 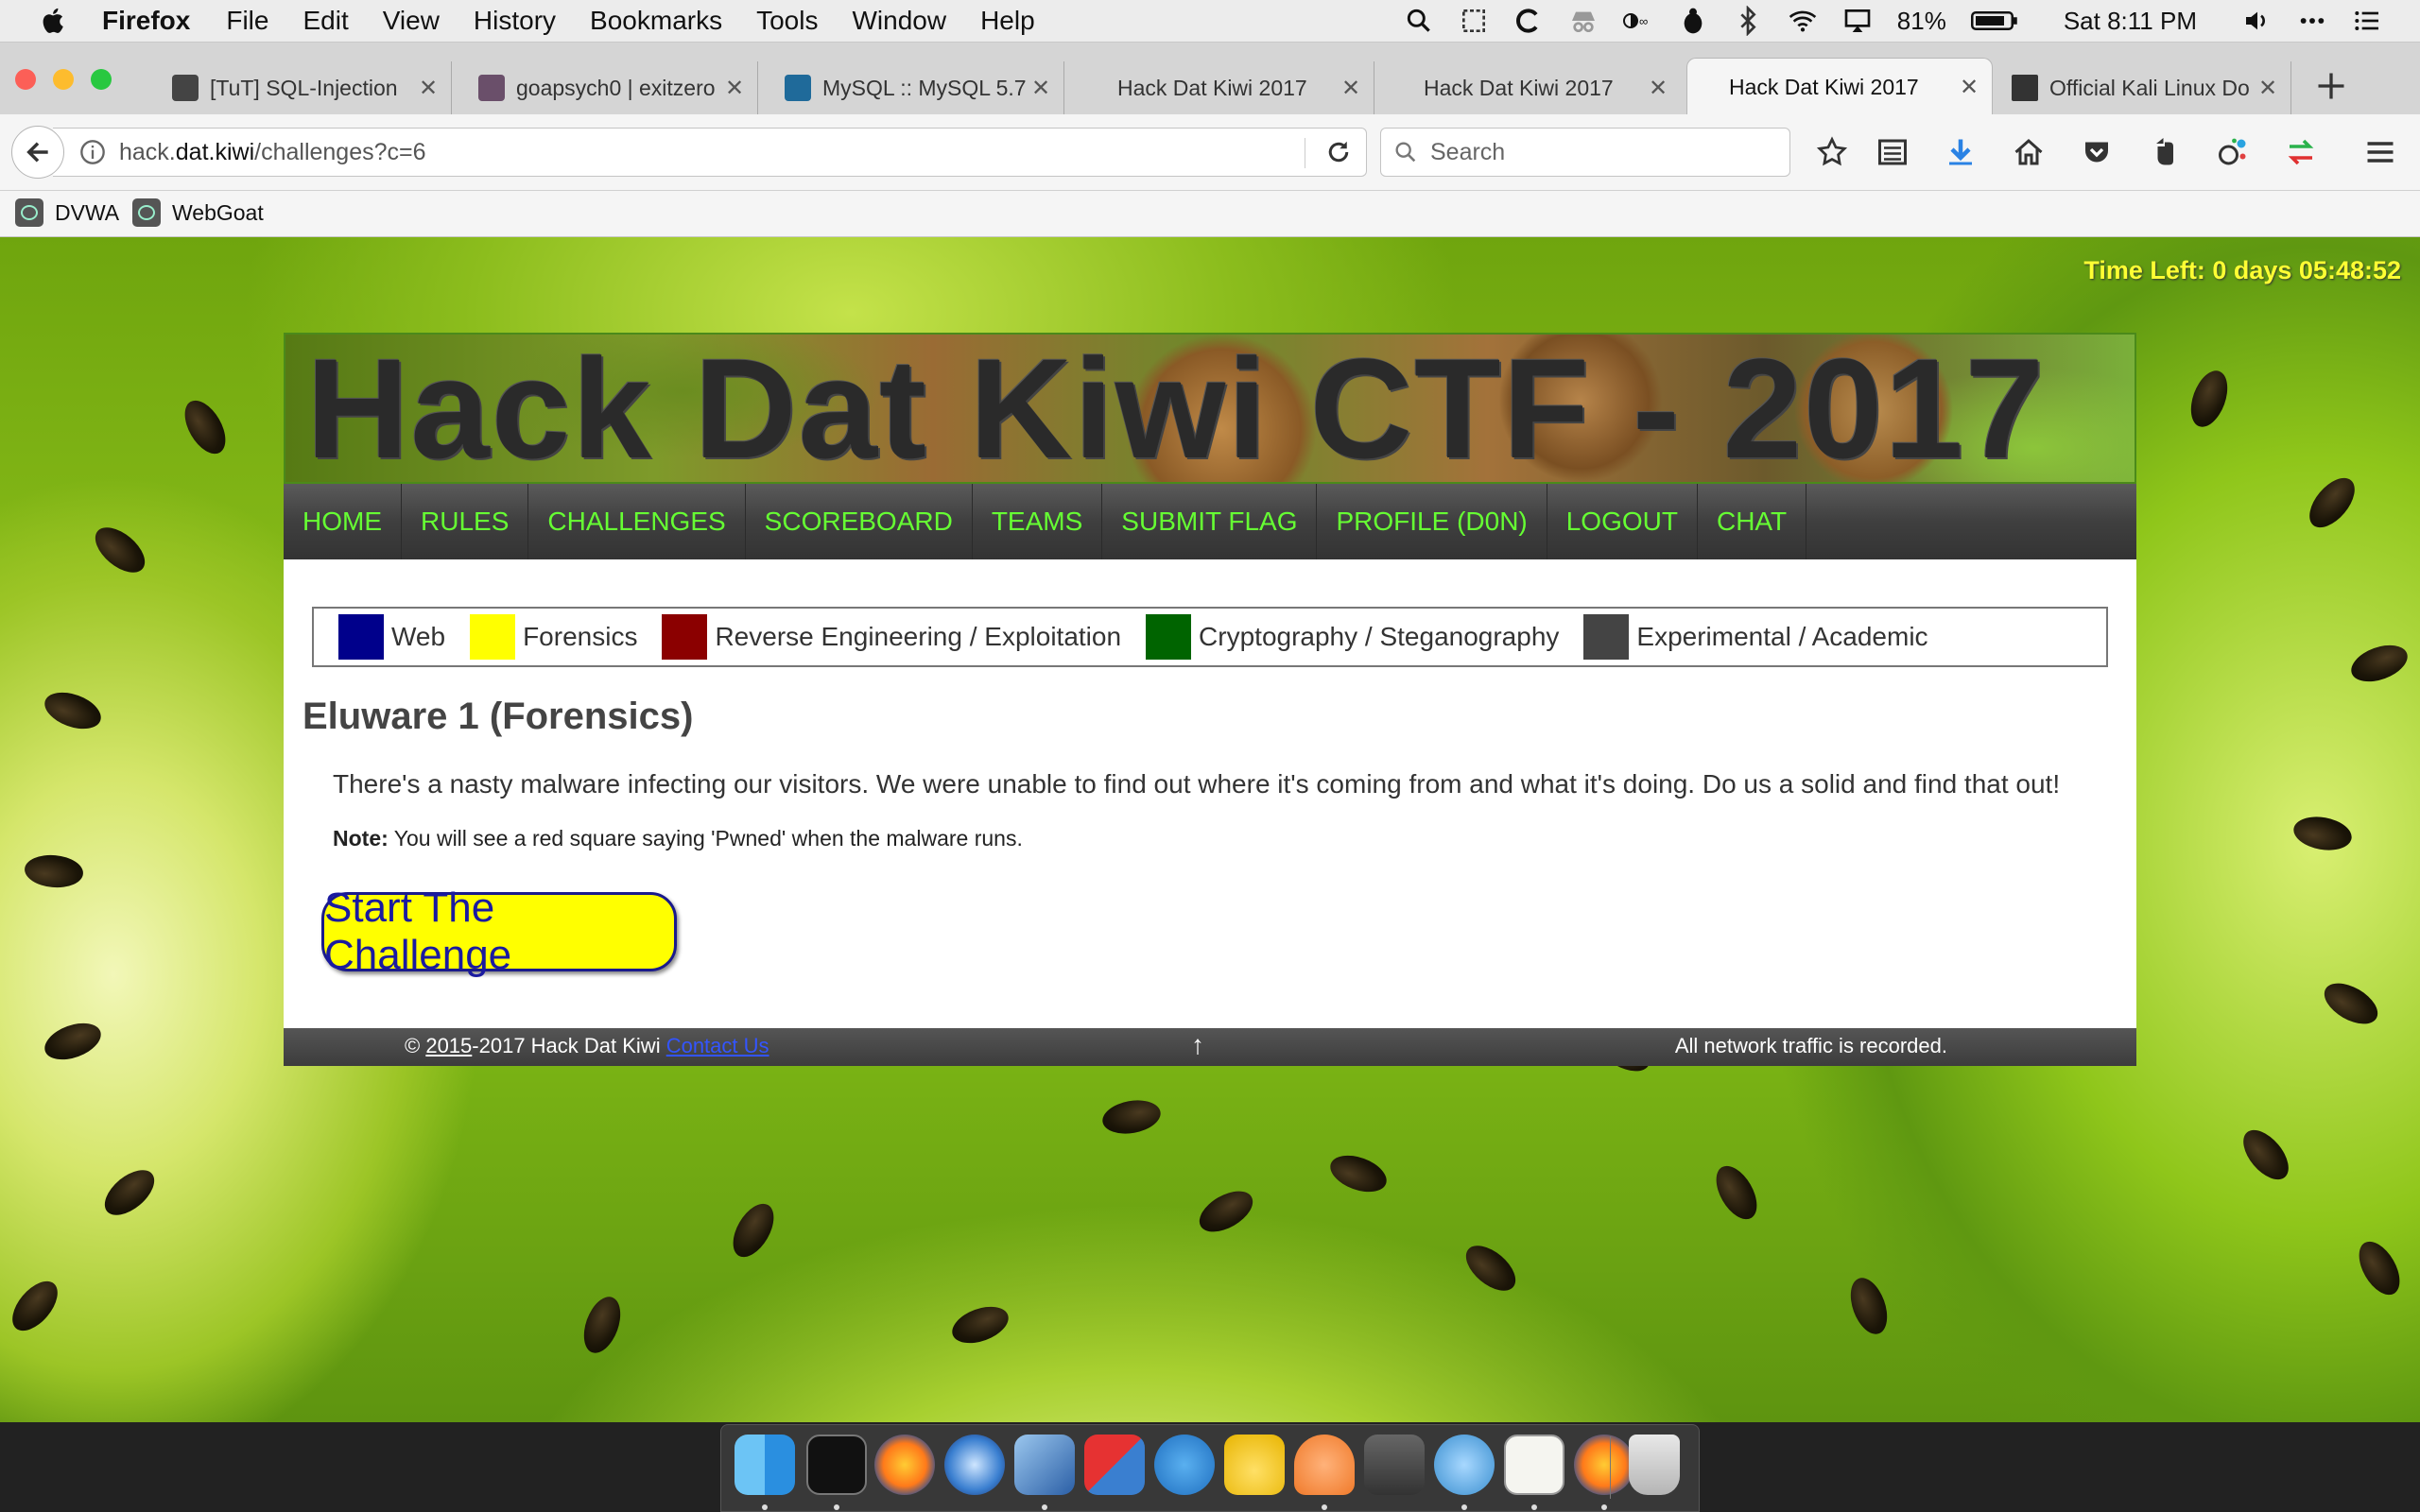 What do you see at coordinates (2149, 87) in the screenshot?
I see `tab-label: Official Kali Linux Do` at bounding box center [2149, 87].